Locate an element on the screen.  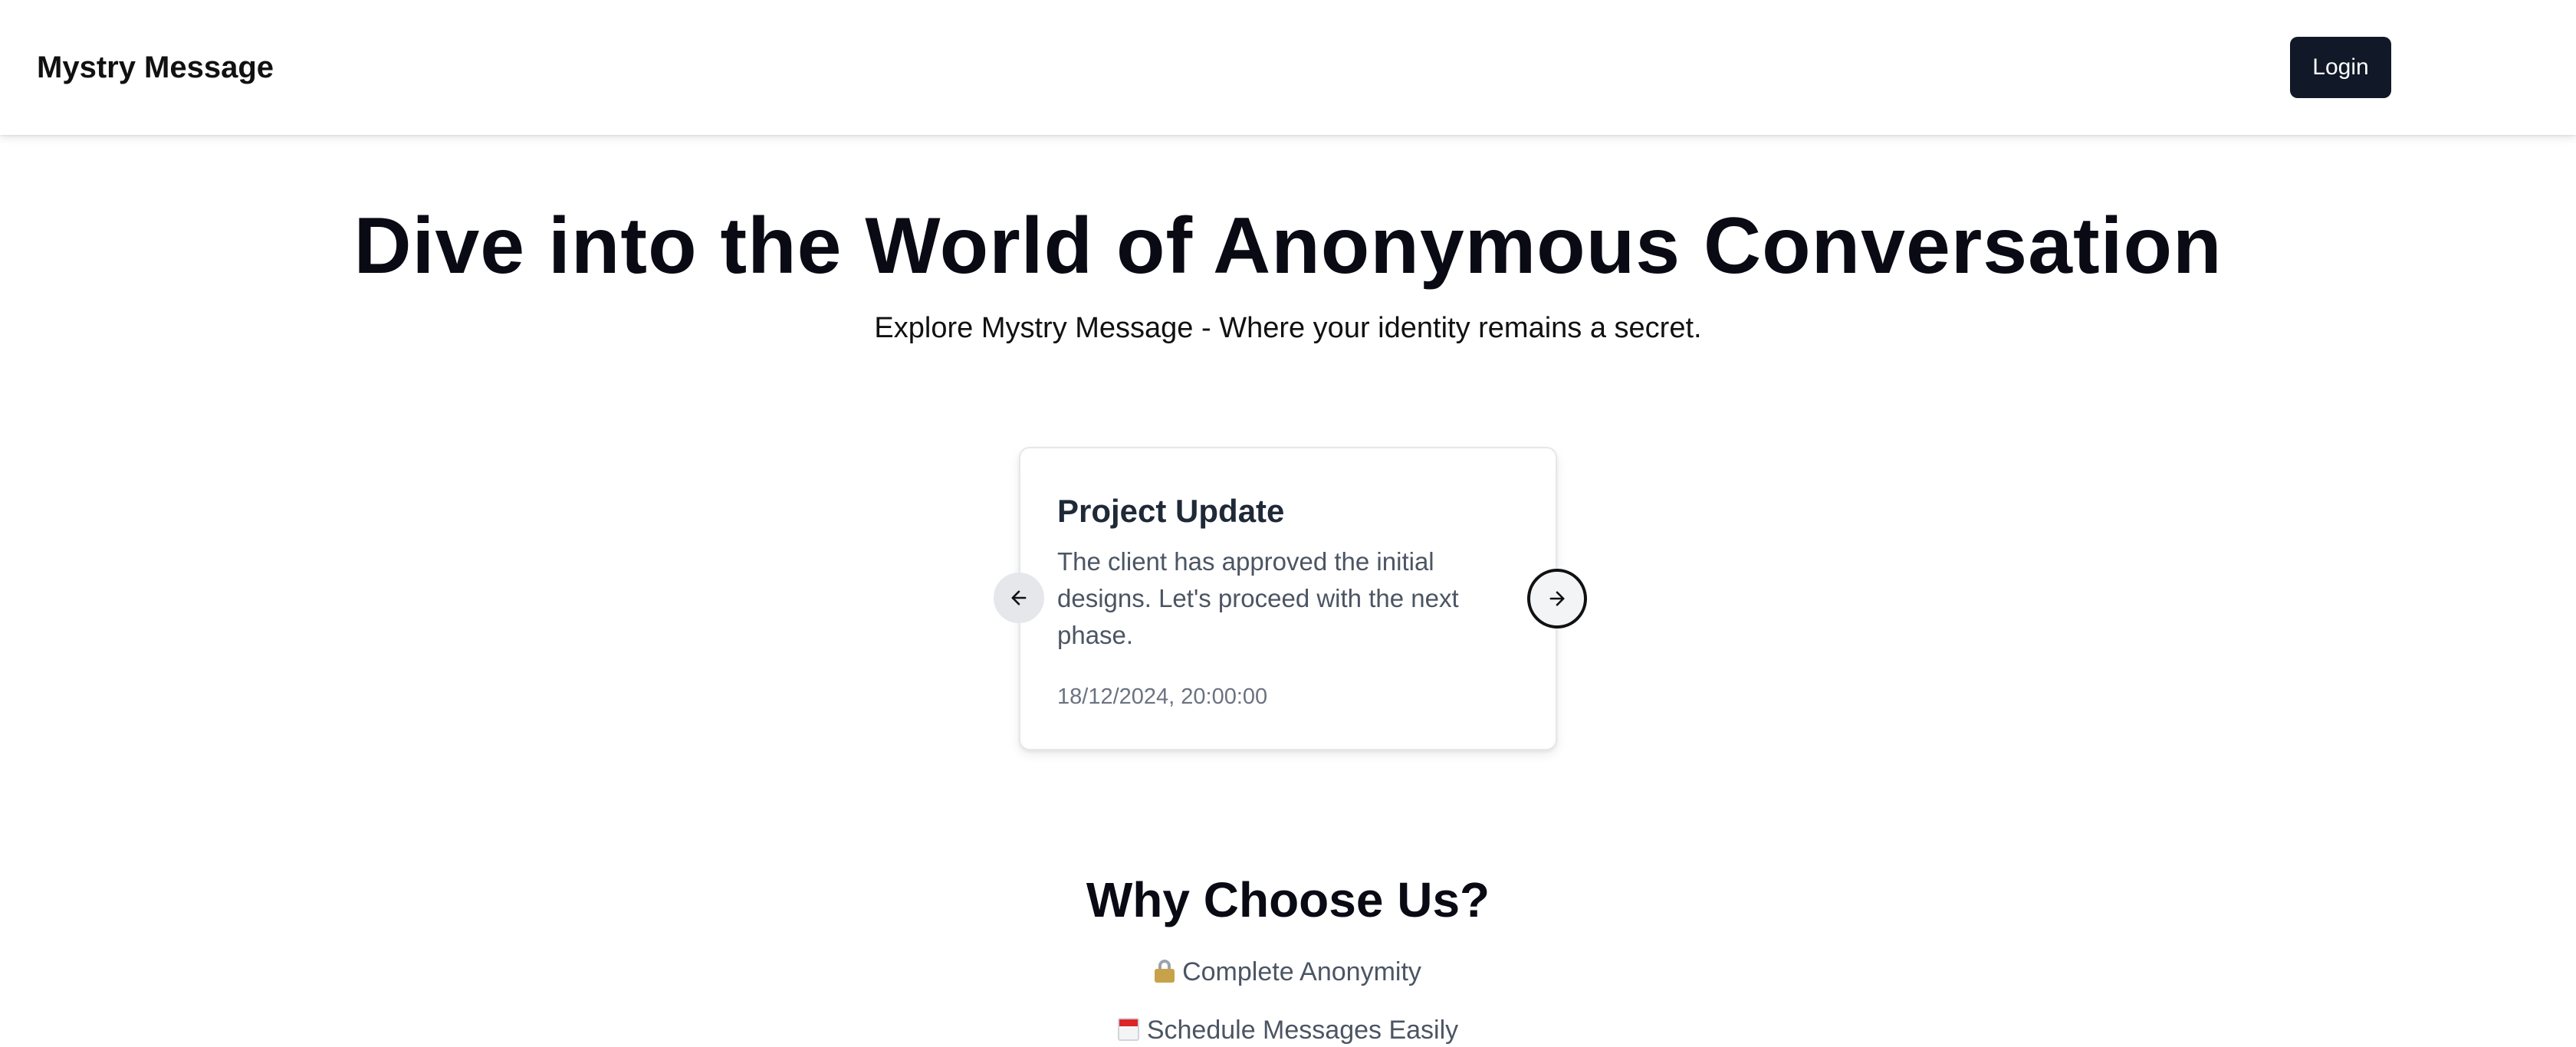
carousel-previous-button is located at coordinates (1019, 598).